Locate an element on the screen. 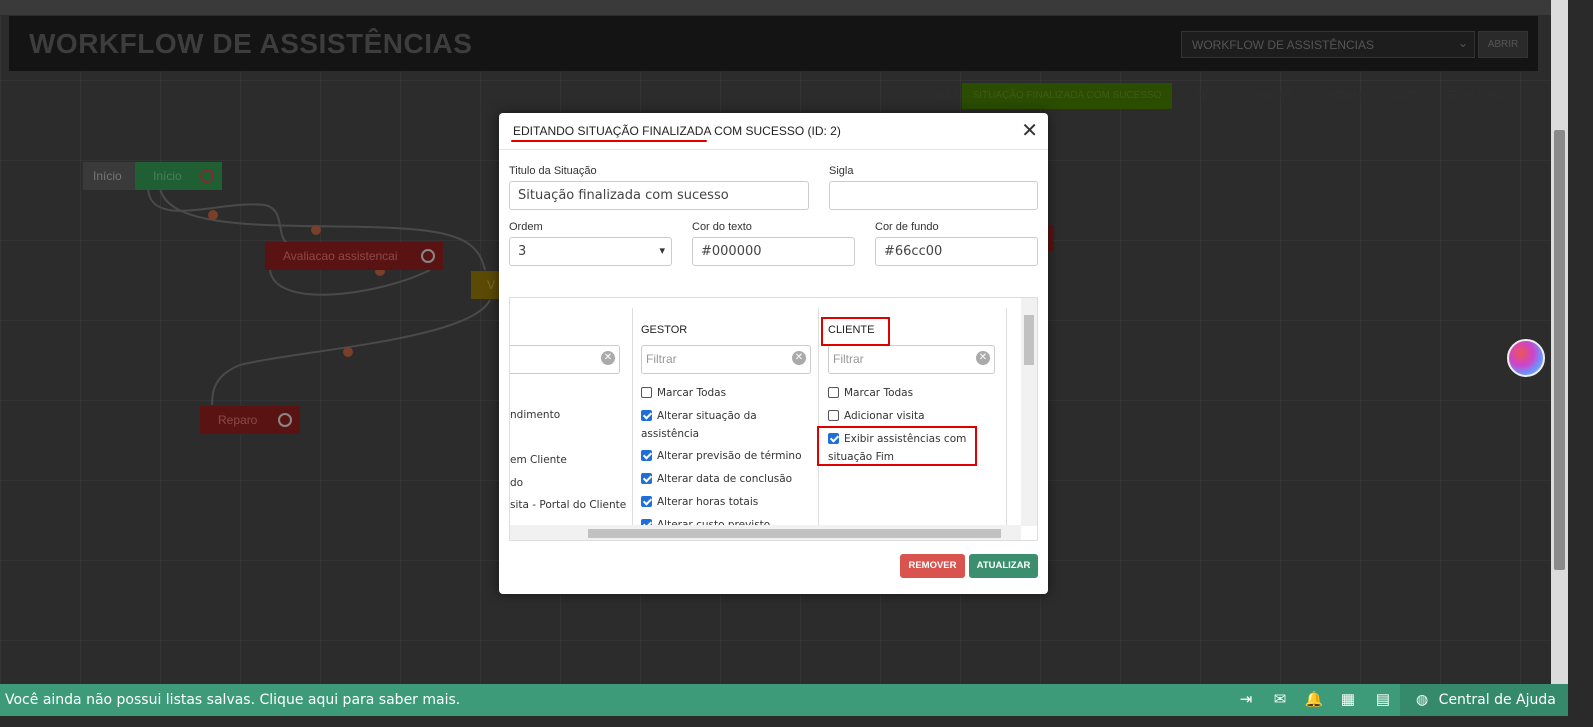  close-icon: ✕ is located at coordinates (1029, 130).